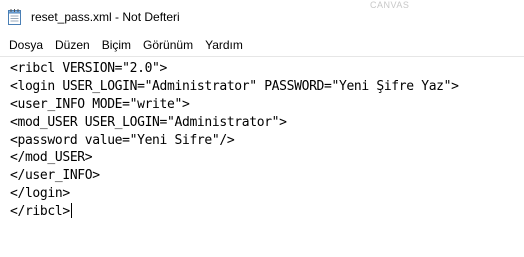 This screenshot has height=257, width=524. I want to click on text-caret, so click(71, 211).